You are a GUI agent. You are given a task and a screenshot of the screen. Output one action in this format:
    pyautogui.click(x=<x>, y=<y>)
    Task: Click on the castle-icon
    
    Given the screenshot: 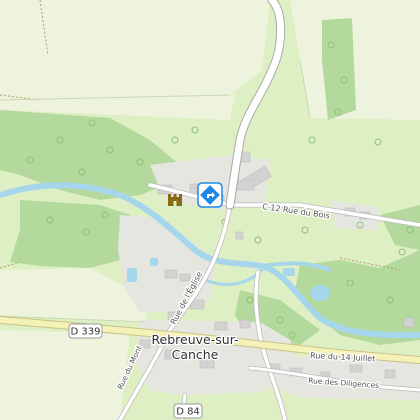 What is the action you would take?
    pyautogui.click(x=175, y=200)
    